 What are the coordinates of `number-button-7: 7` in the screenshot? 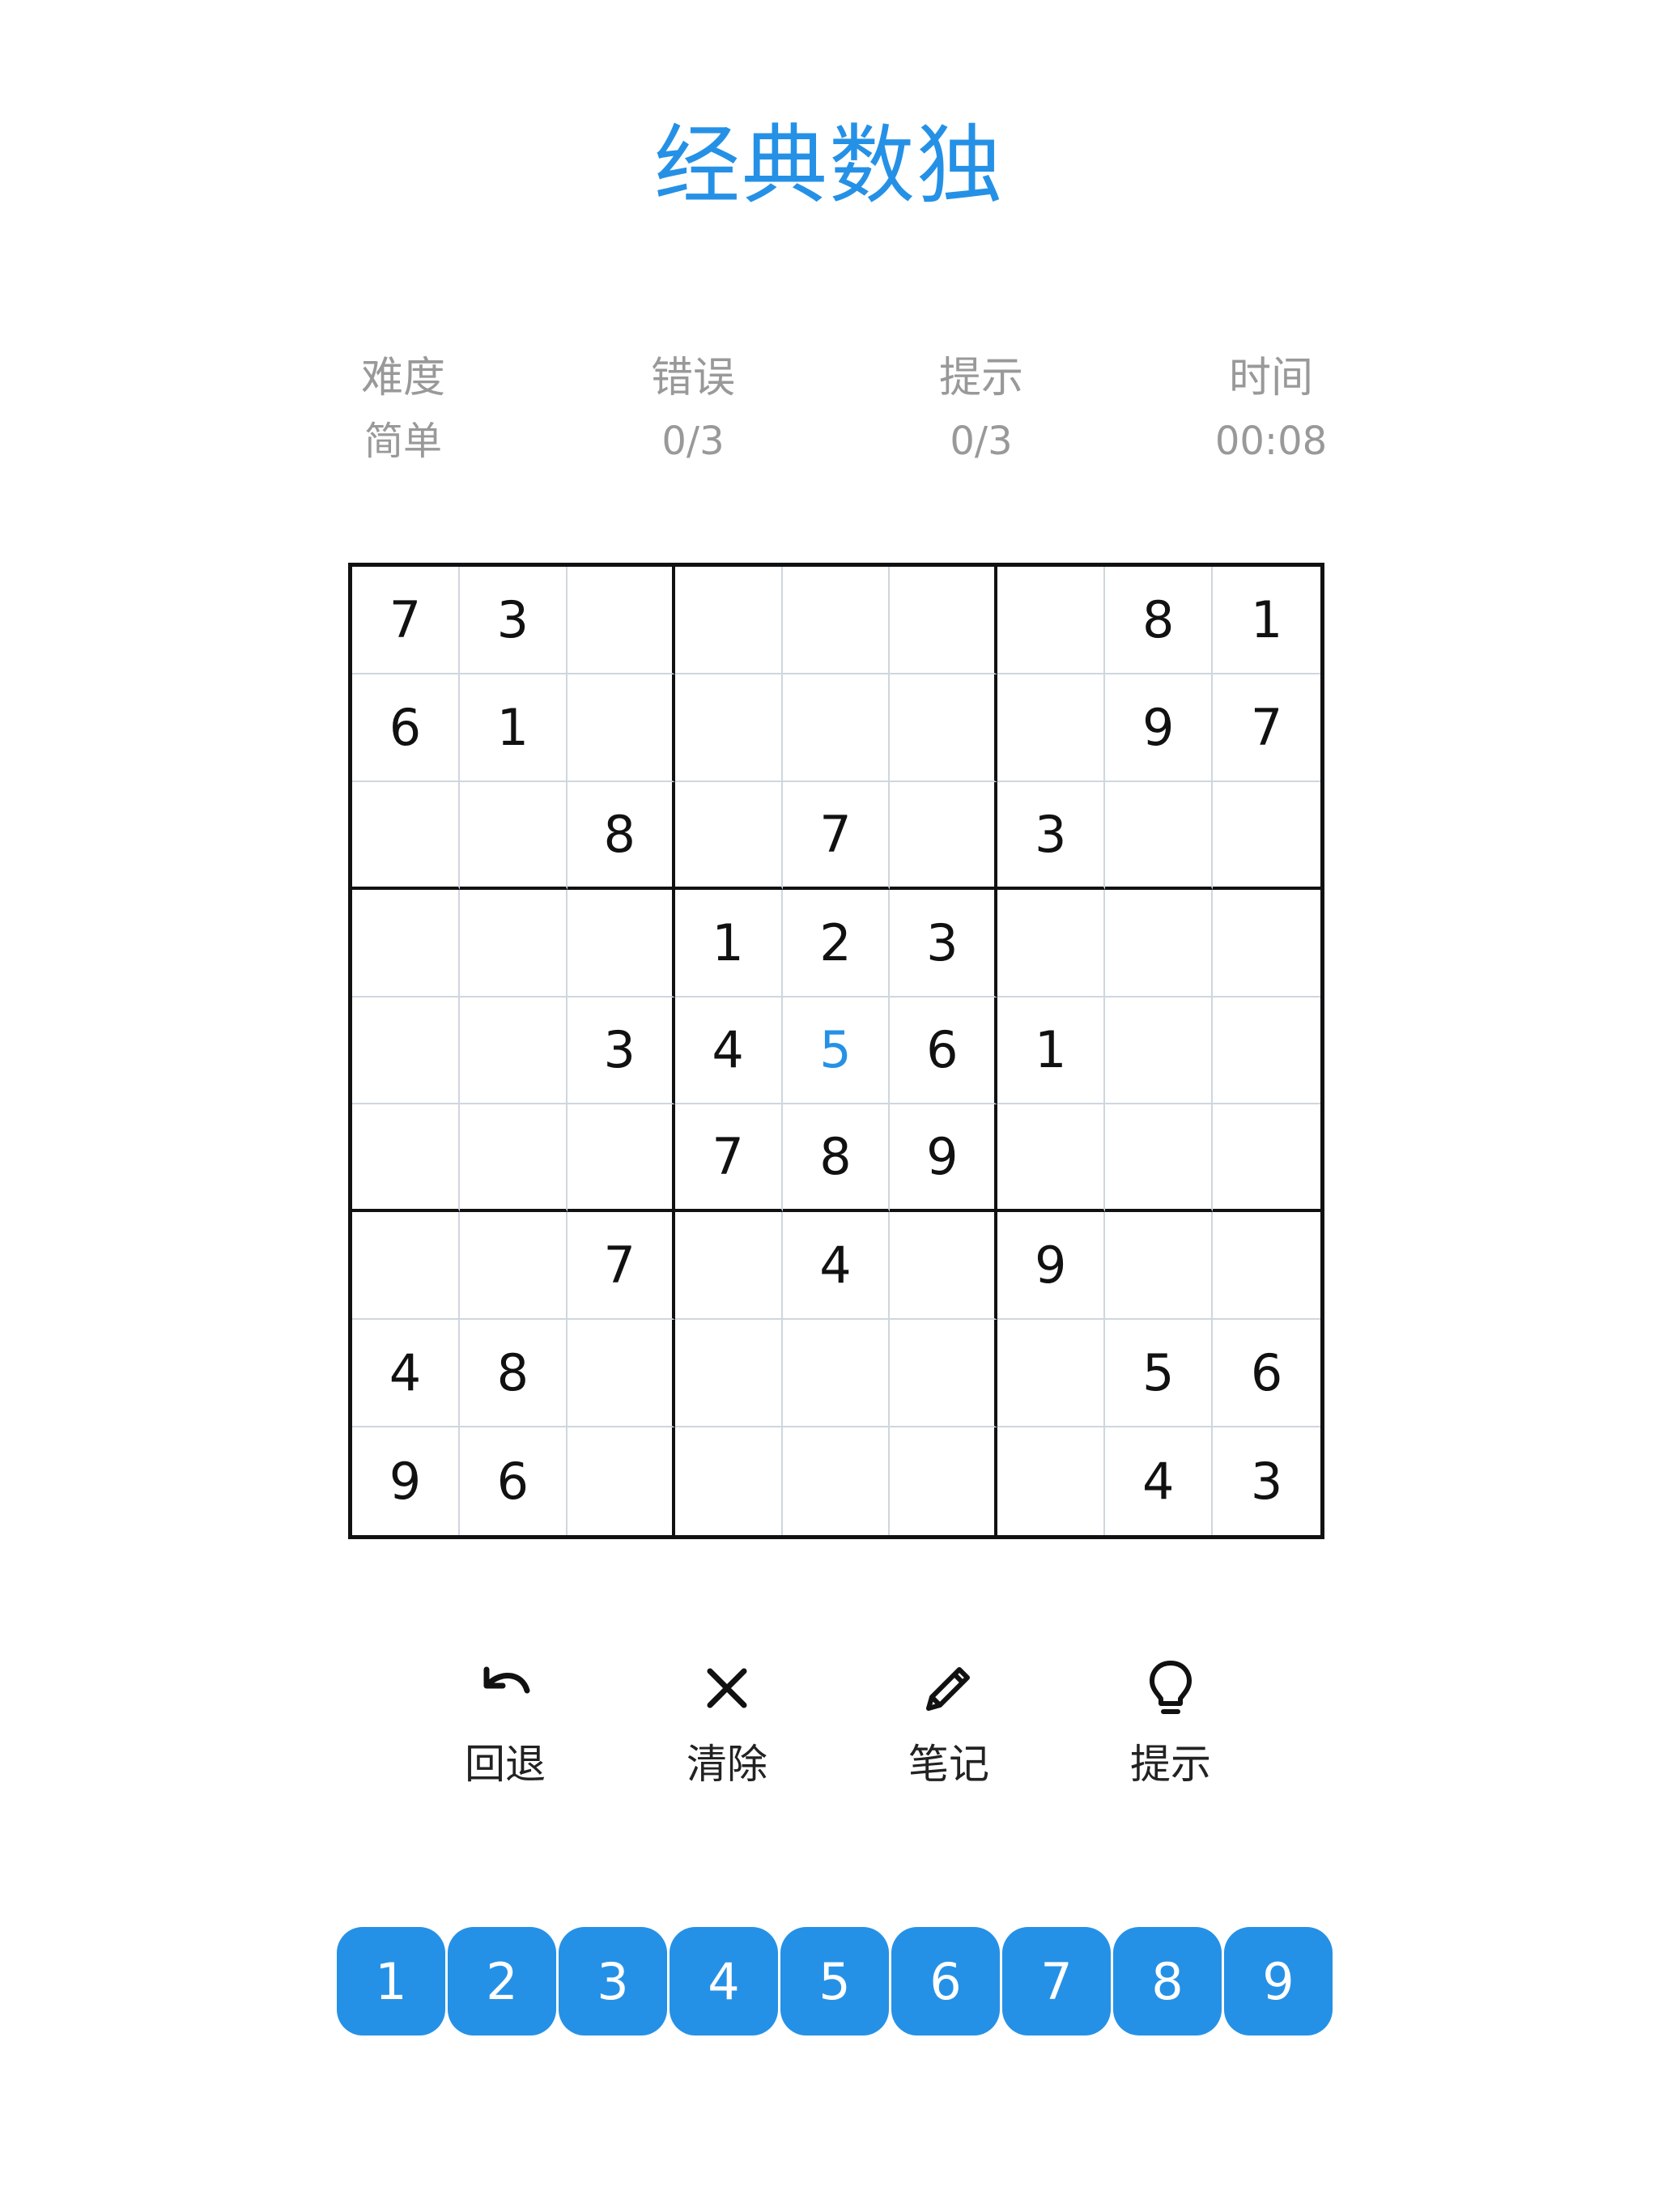 It's located at (1056, 1981).